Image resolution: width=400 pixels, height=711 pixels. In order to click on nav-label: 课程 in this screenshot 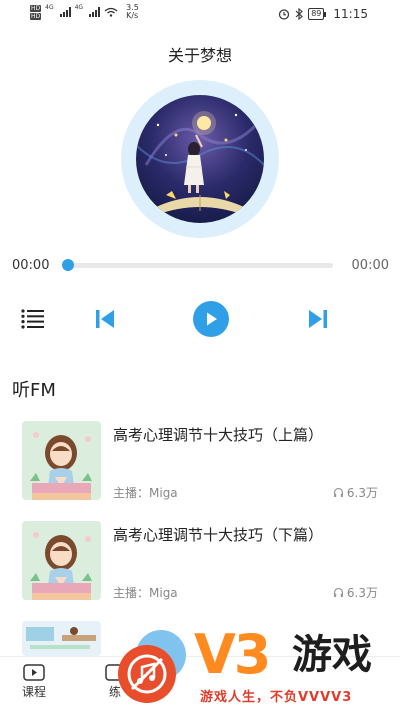, I will do `click(34, 692)`.